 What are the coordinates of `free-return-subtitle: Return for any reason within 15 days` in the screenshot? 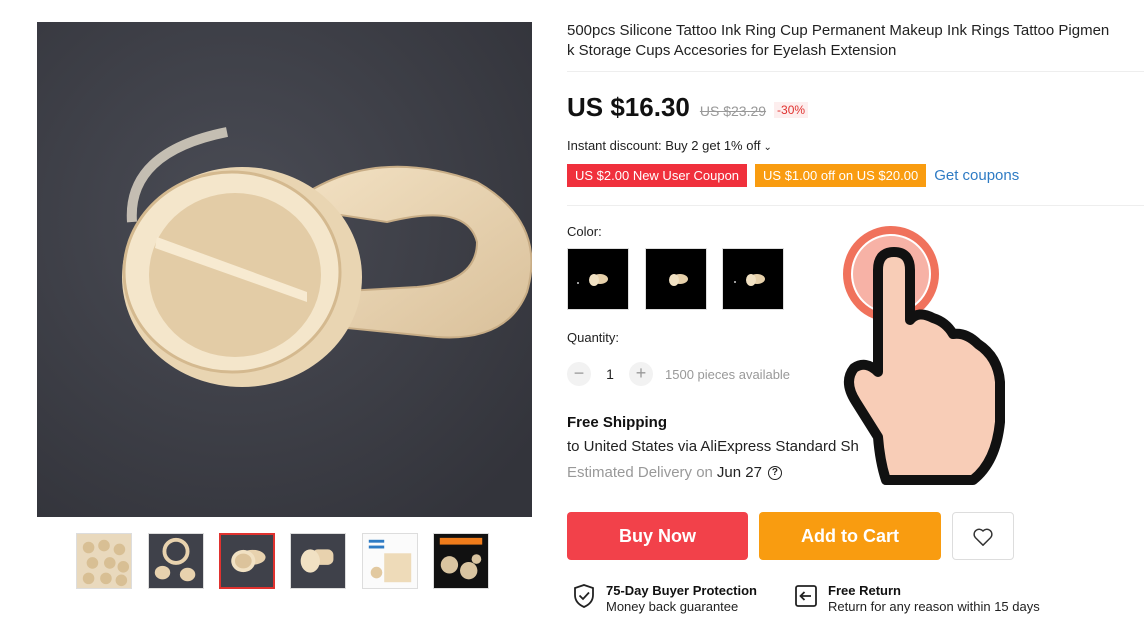 It's located at (934, 606).